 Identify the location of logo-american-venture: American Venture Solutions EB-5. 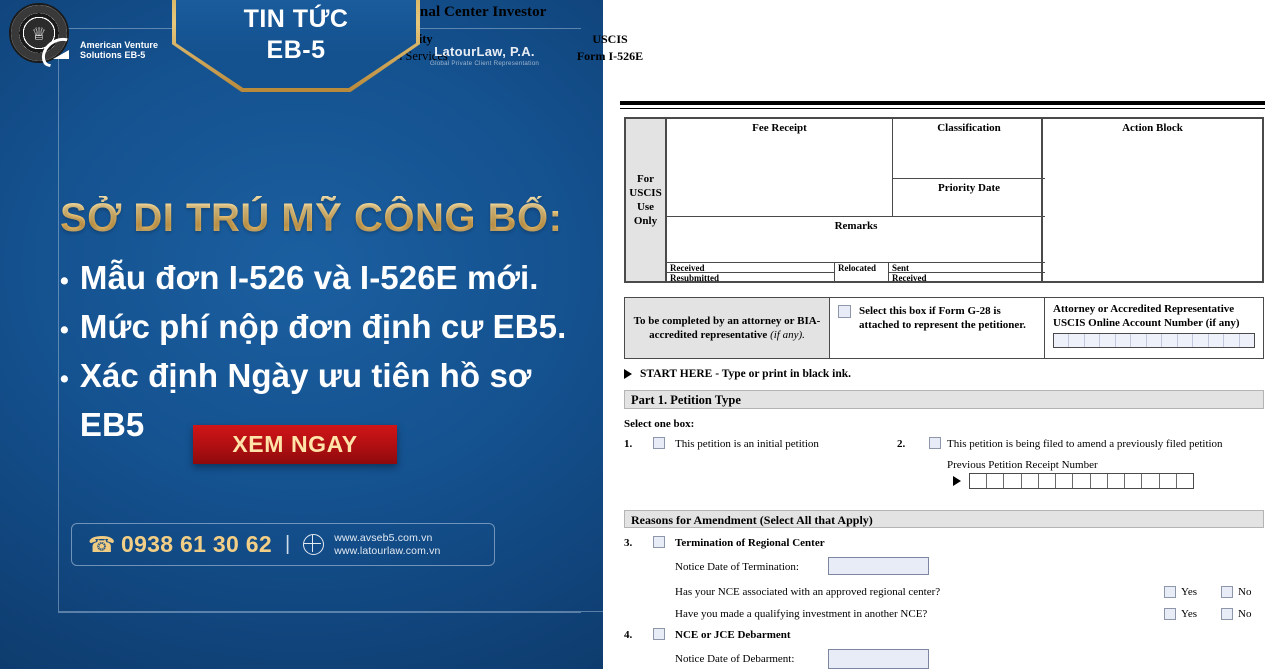
(99, 50).